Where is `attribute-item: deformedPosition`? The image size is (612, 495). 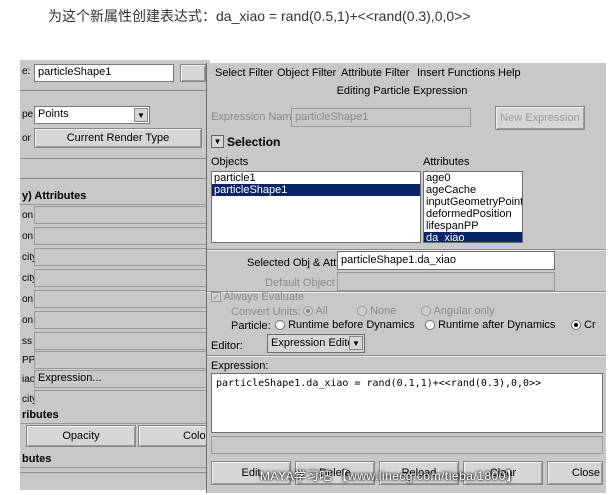
attribute-item: deformedPosition is located at coordinates (473, 214).